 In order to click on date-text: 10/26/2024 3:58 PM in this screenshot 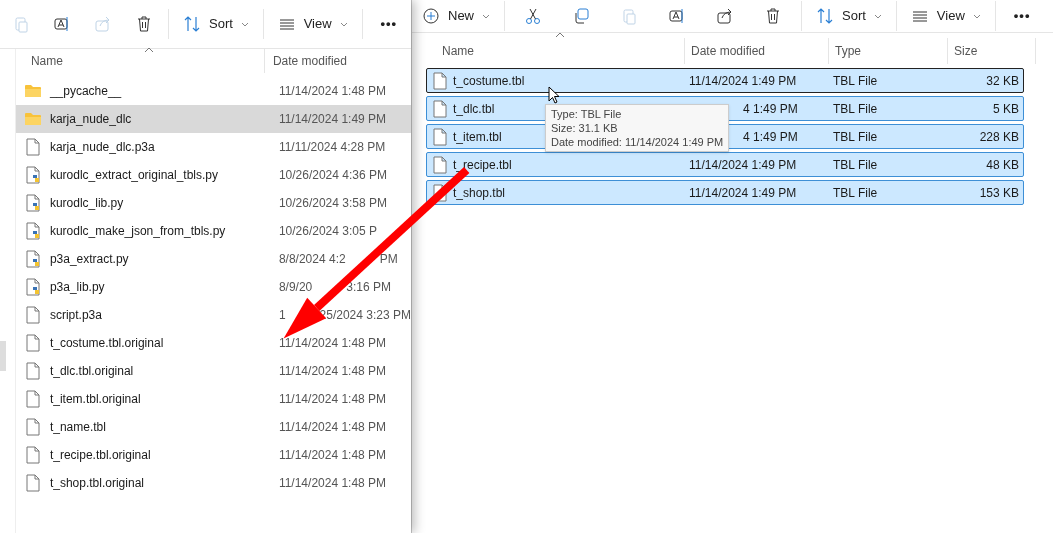, I will do `click(332, 203)`.